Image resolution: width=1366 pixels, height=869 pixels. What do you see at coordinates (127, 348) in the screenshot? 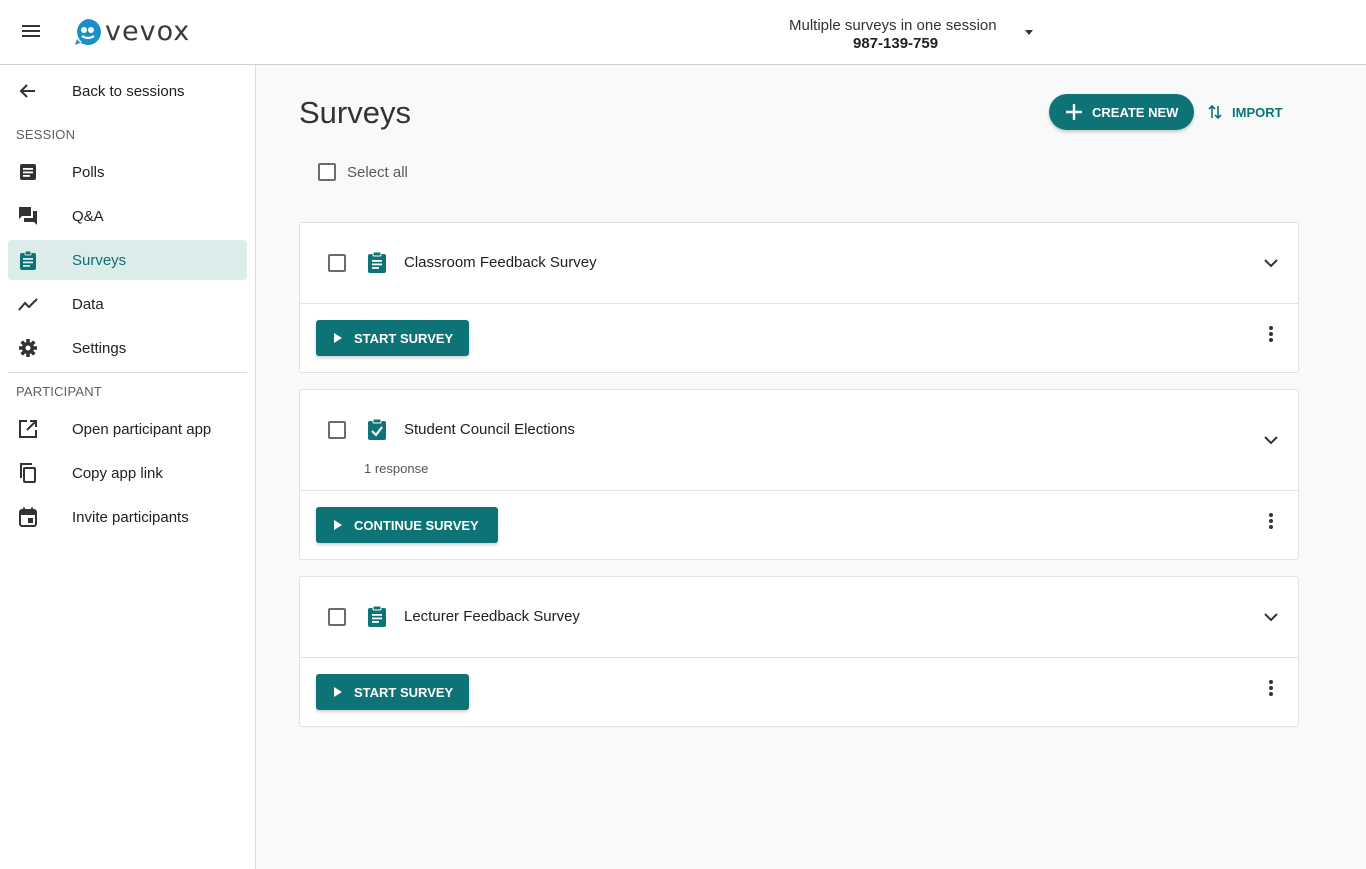
I see `sidebar-item-settings: Settings` at bounding box center [127, 348].